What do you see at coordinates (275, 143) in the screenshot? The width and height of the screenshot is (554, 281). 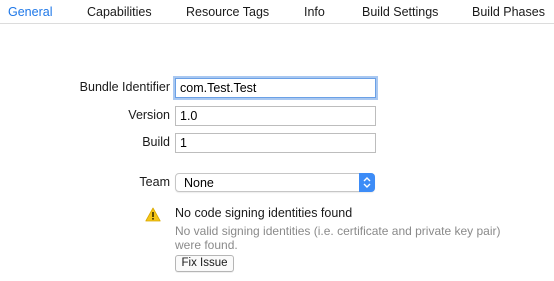 I see `build-field` at bounding box center [275, 143].